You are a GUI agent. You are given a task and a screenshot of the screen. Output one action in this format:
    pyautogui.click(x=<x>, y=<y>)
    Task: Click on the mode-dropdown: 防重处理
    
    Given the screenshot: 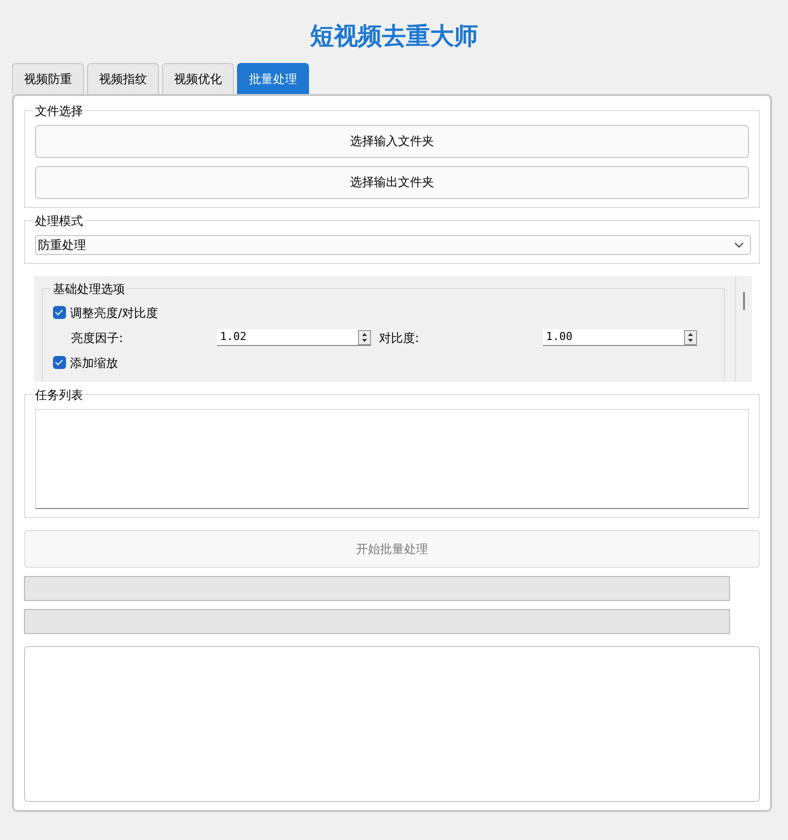 What is the action you would take?
    pyautogui.click(x=393, y=244)
    